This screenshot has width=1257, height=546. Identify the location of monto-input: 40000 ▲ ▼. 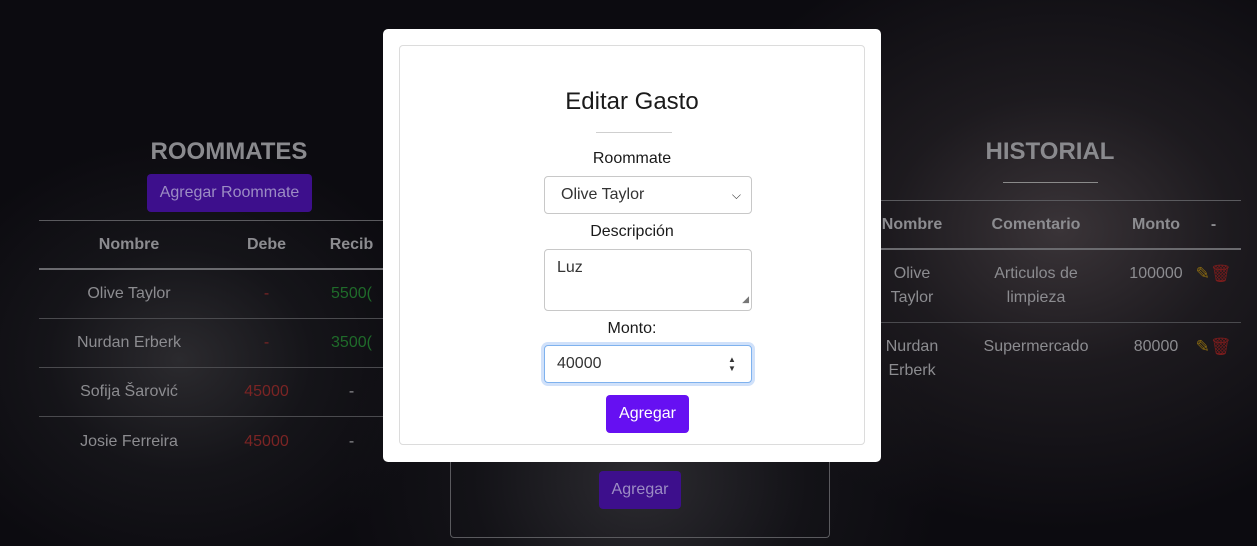
(648, 364).